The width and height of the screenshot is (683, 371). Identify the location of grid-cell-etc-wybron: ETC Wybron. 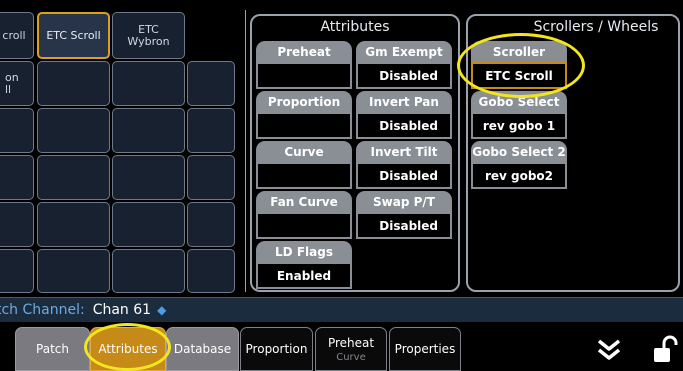
(148, 35).